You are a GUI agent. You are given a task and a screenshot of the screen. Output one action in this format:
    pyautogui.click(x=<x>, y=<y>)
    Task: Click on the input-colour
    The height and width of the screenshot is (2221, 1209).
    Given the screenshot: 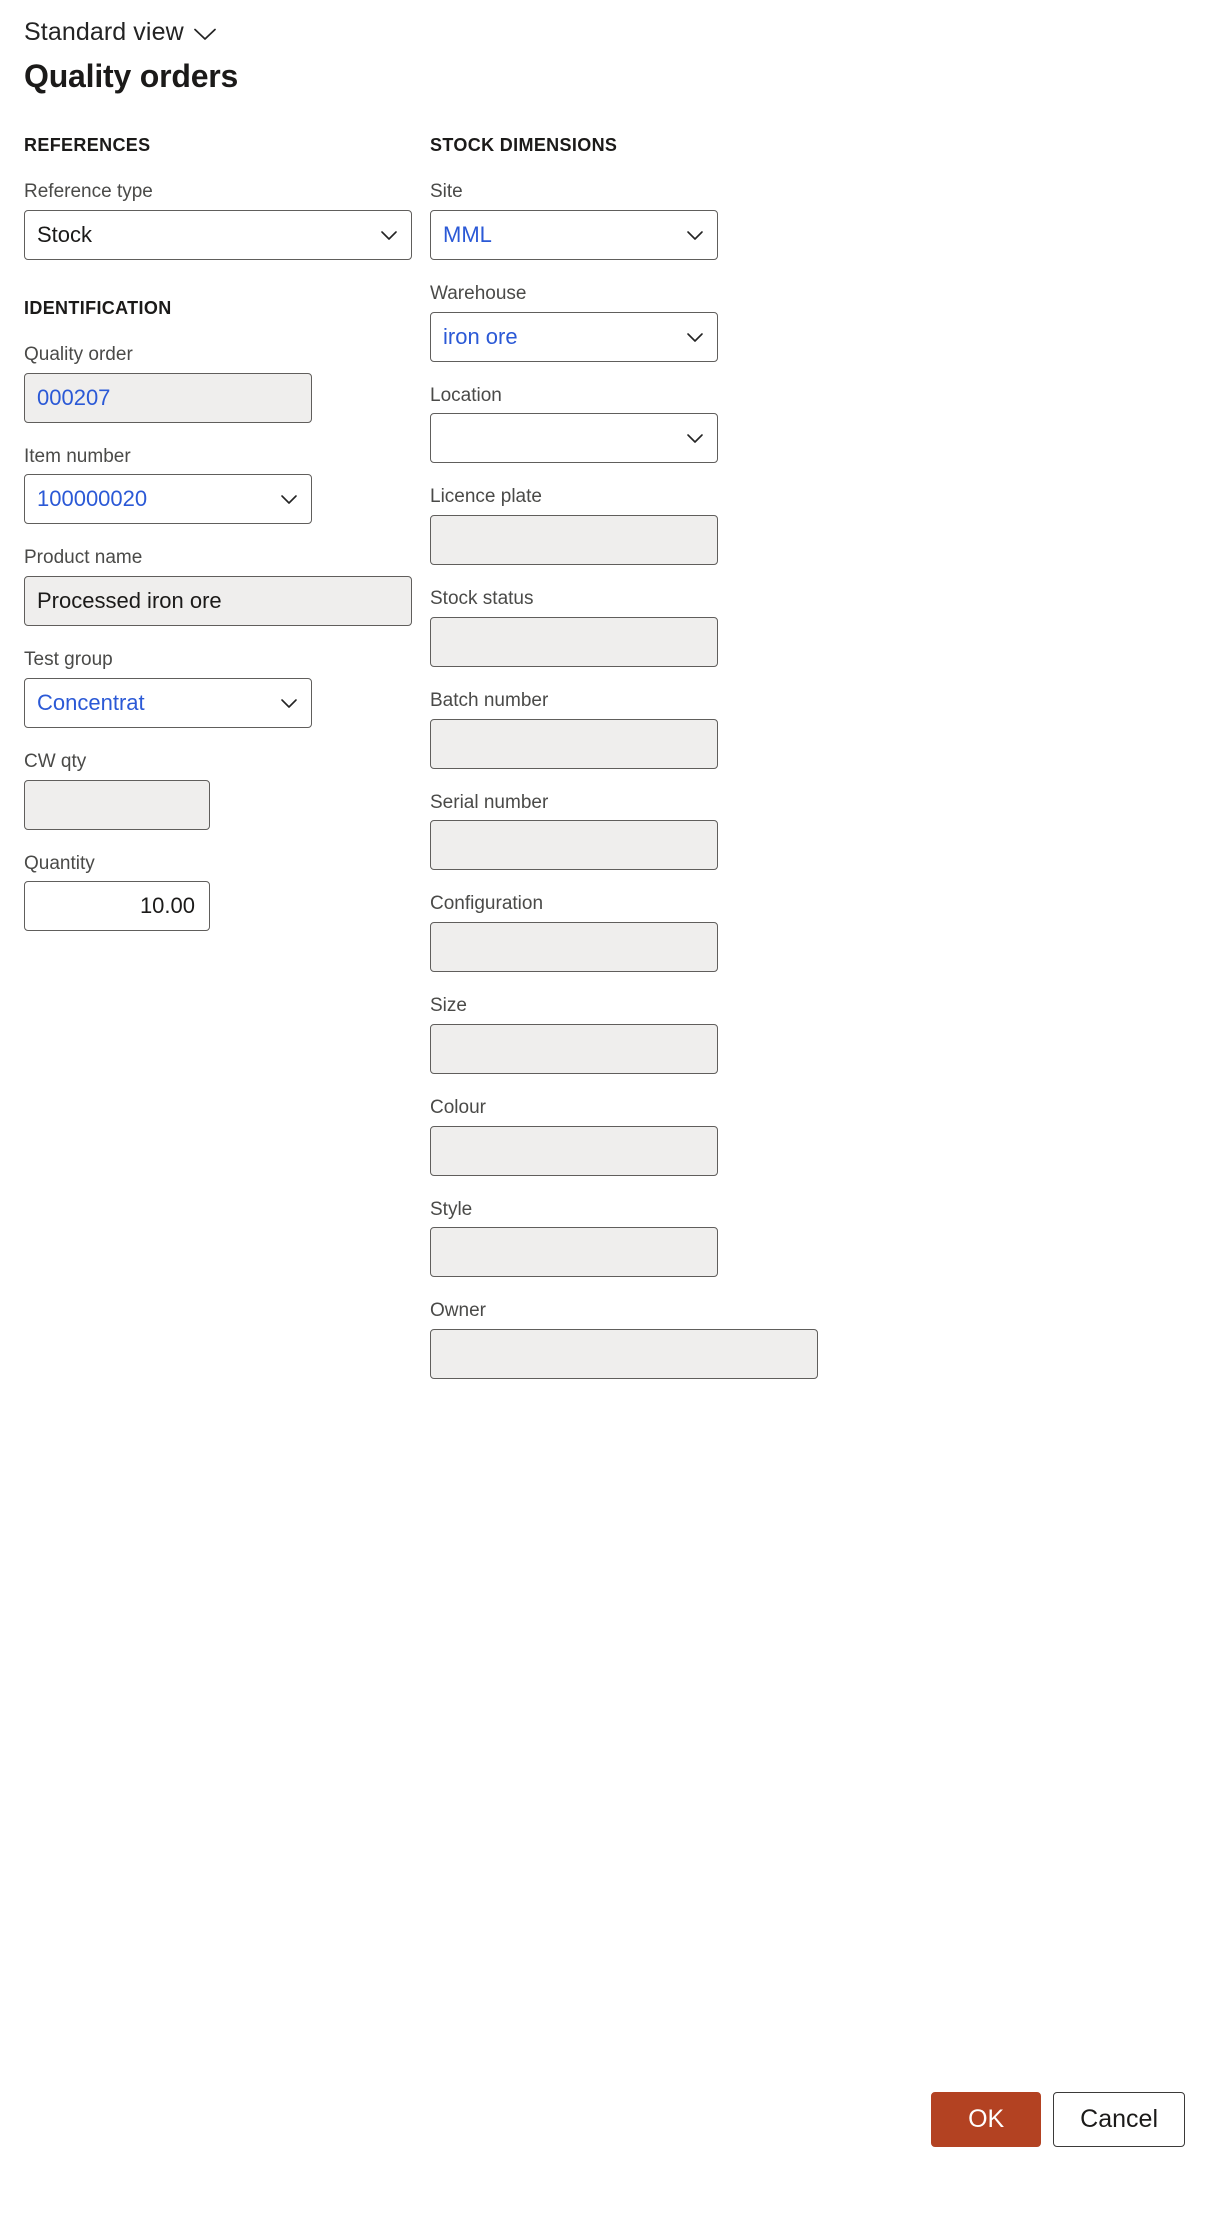 What is the action you would take?
    pyautogui.click(x=574, y=1150)
    